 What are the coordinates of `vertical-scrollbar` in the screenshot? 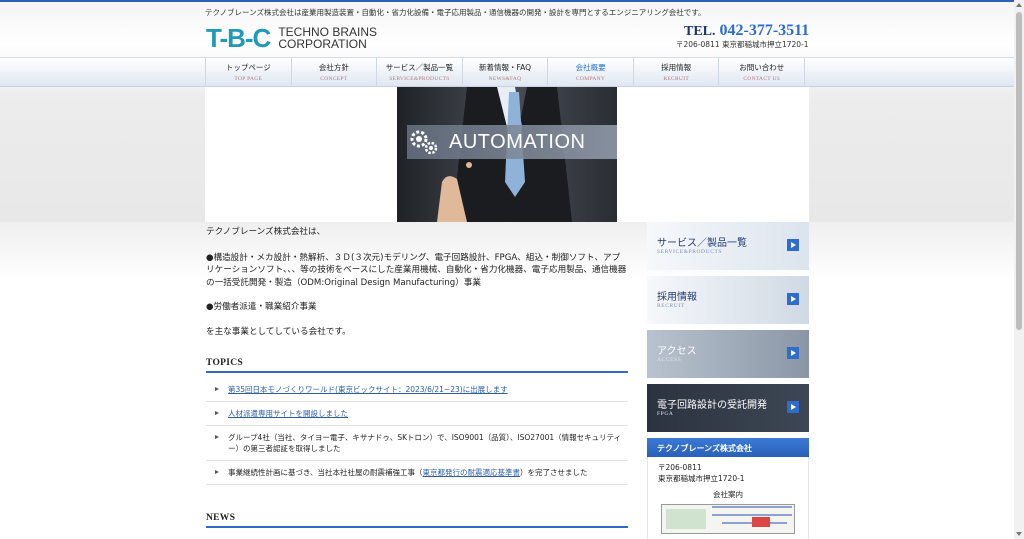 It's located at (1019, 269).